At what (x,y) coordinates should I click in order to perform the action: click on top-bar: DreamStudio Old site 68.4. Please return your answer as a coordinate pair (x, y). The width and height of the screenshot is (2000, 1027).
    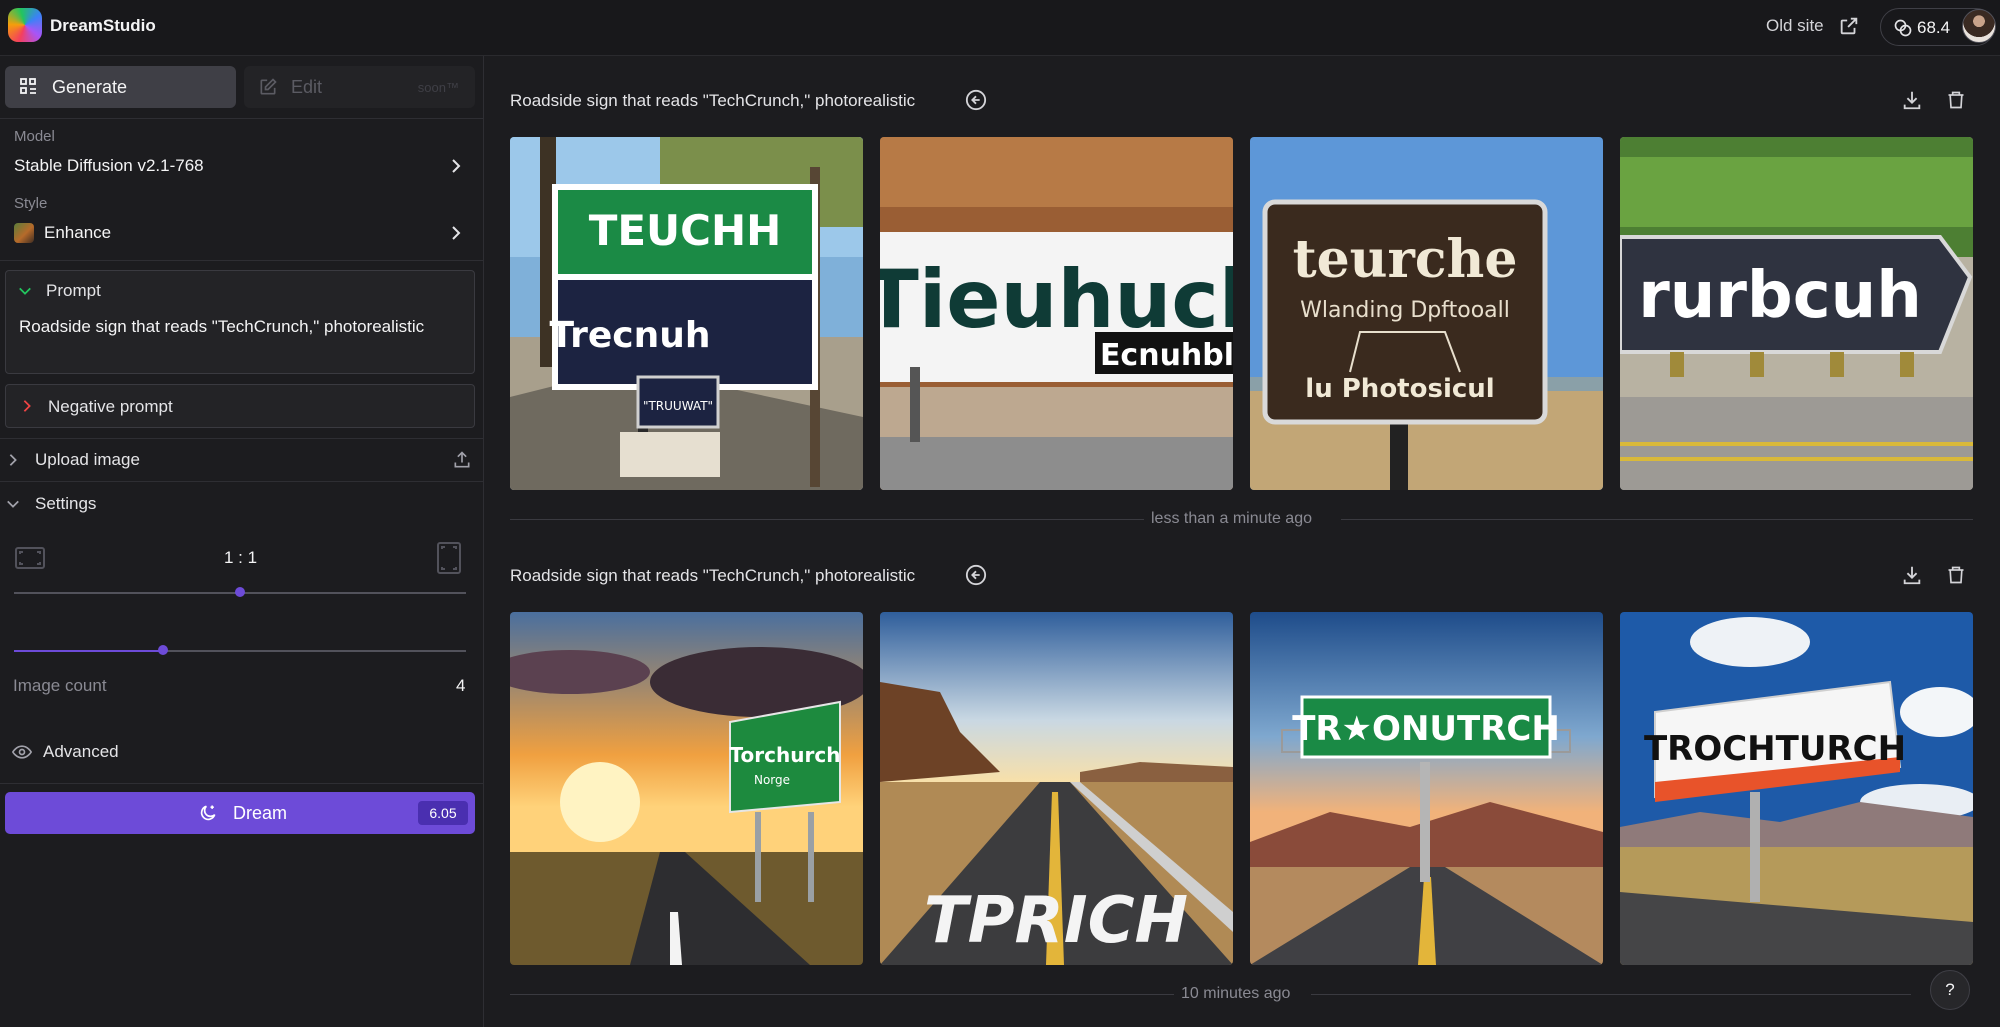
    Looking at the image, I should click on (1000, 28).